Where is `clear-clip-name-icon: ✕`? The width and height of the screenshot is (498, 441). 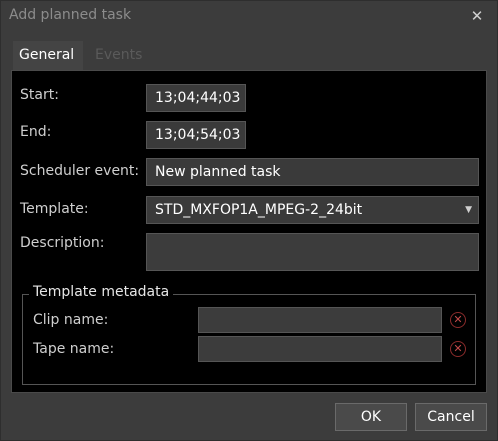 clear-clip-name-icon: ✕ is located at coordinates (458, 320).